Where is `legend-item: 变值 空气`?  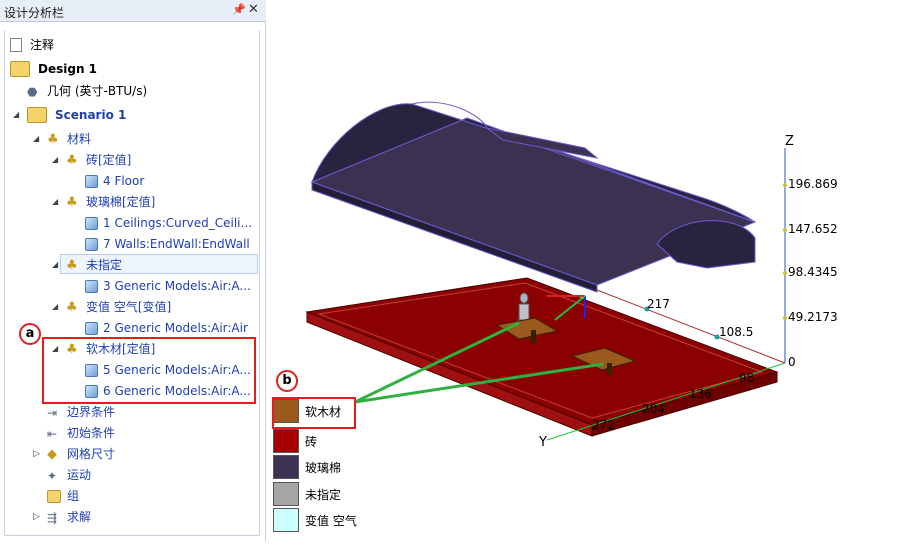 legend-item: 变值 空气 is located at coordinates (328, 520).